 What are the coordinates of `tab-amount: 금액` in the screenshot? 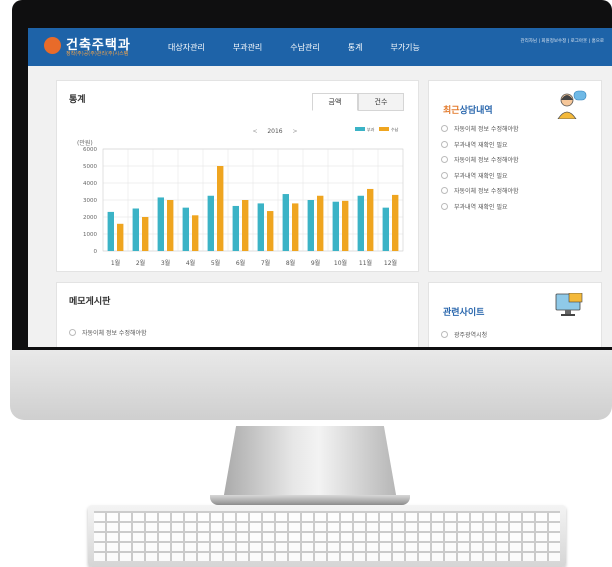 It's located at (335, 102).